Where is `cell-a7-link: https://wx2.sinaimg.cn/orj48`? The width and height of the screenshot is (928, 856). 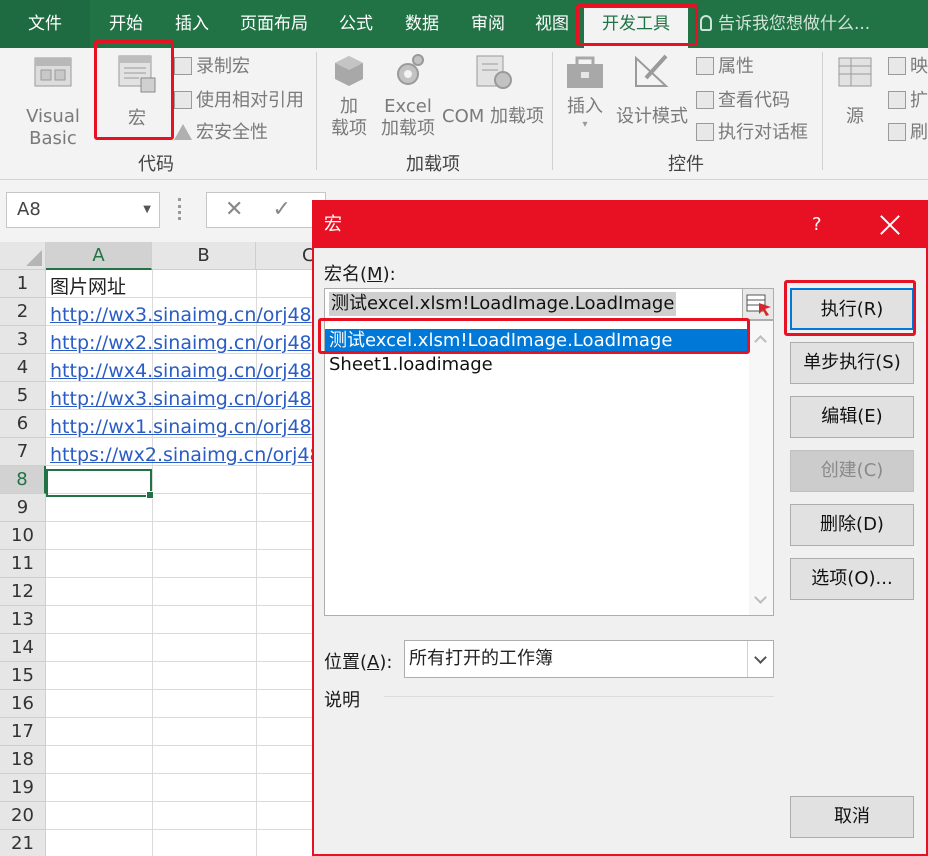 cell-a7-link: https://wx2.sinaimg.cn/orj48 is located at coordinates (181, 455).